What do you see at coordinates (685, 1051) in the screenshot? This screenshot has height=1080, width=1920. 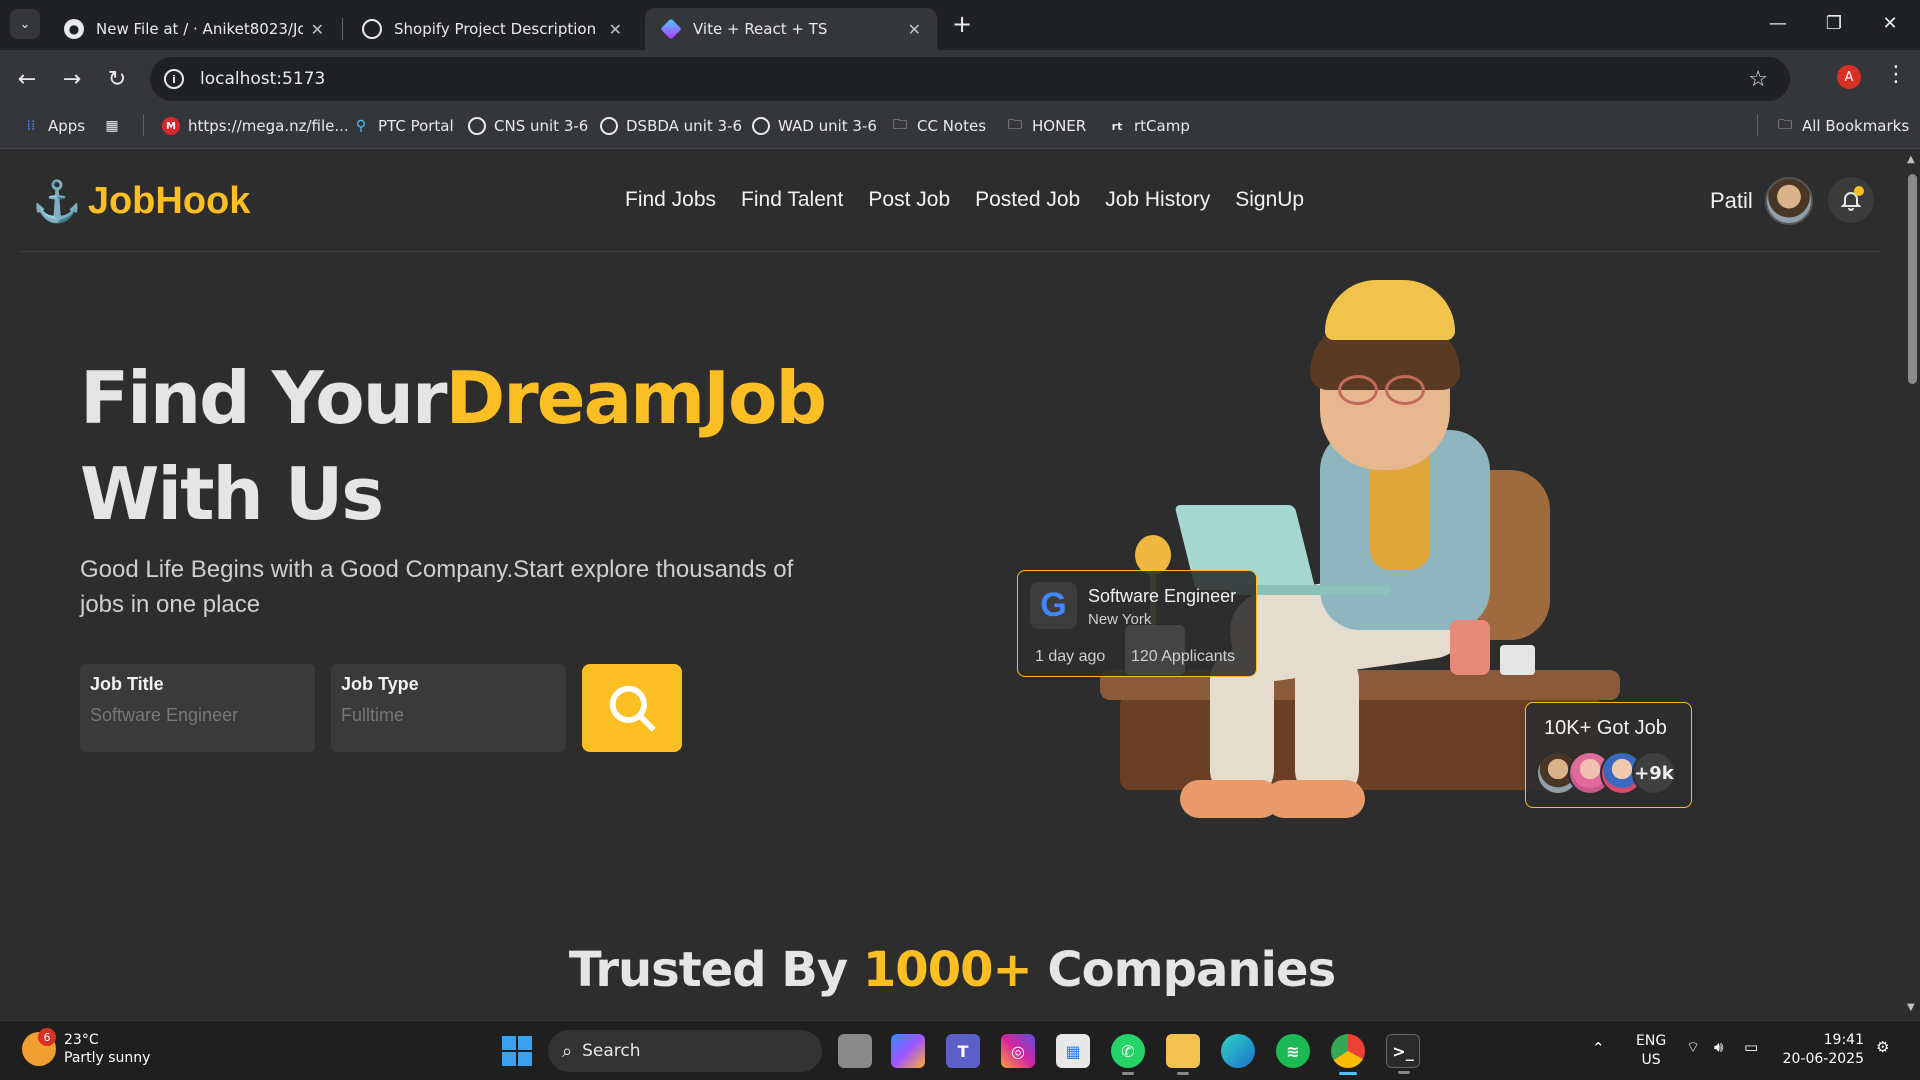 I see `taskbar-search: ⌕ Search` at bounding box center [685, 1051].